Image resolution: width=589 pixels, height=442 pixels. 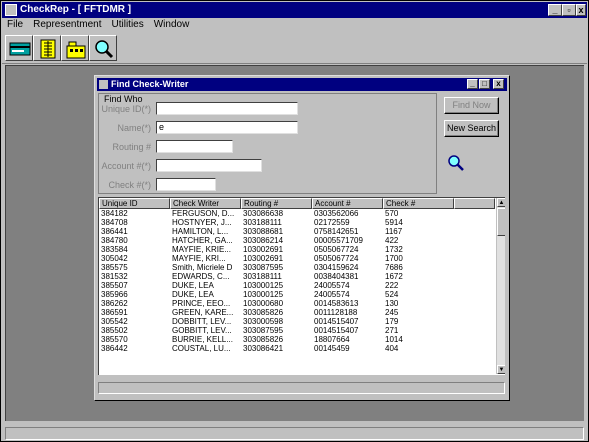 I want to click on ledger-button, so click(x=47, y=48).